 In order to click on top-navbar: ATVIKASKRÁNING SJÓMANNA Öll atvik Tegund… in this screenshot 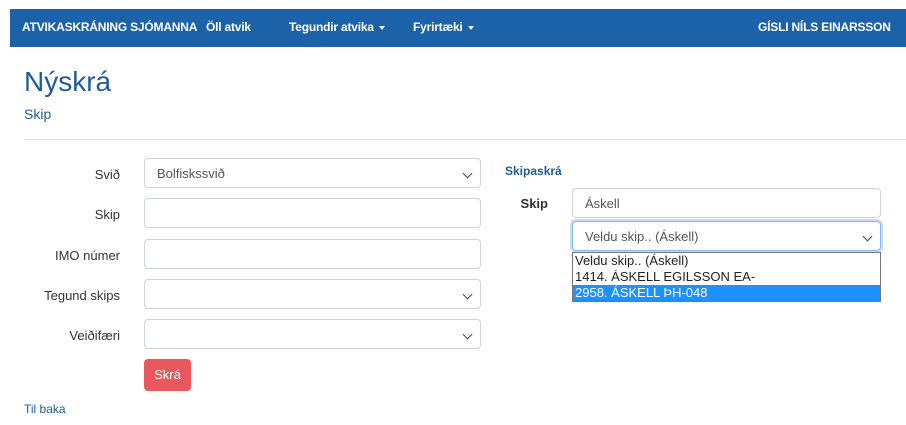, I will do `click(458, 28)`.